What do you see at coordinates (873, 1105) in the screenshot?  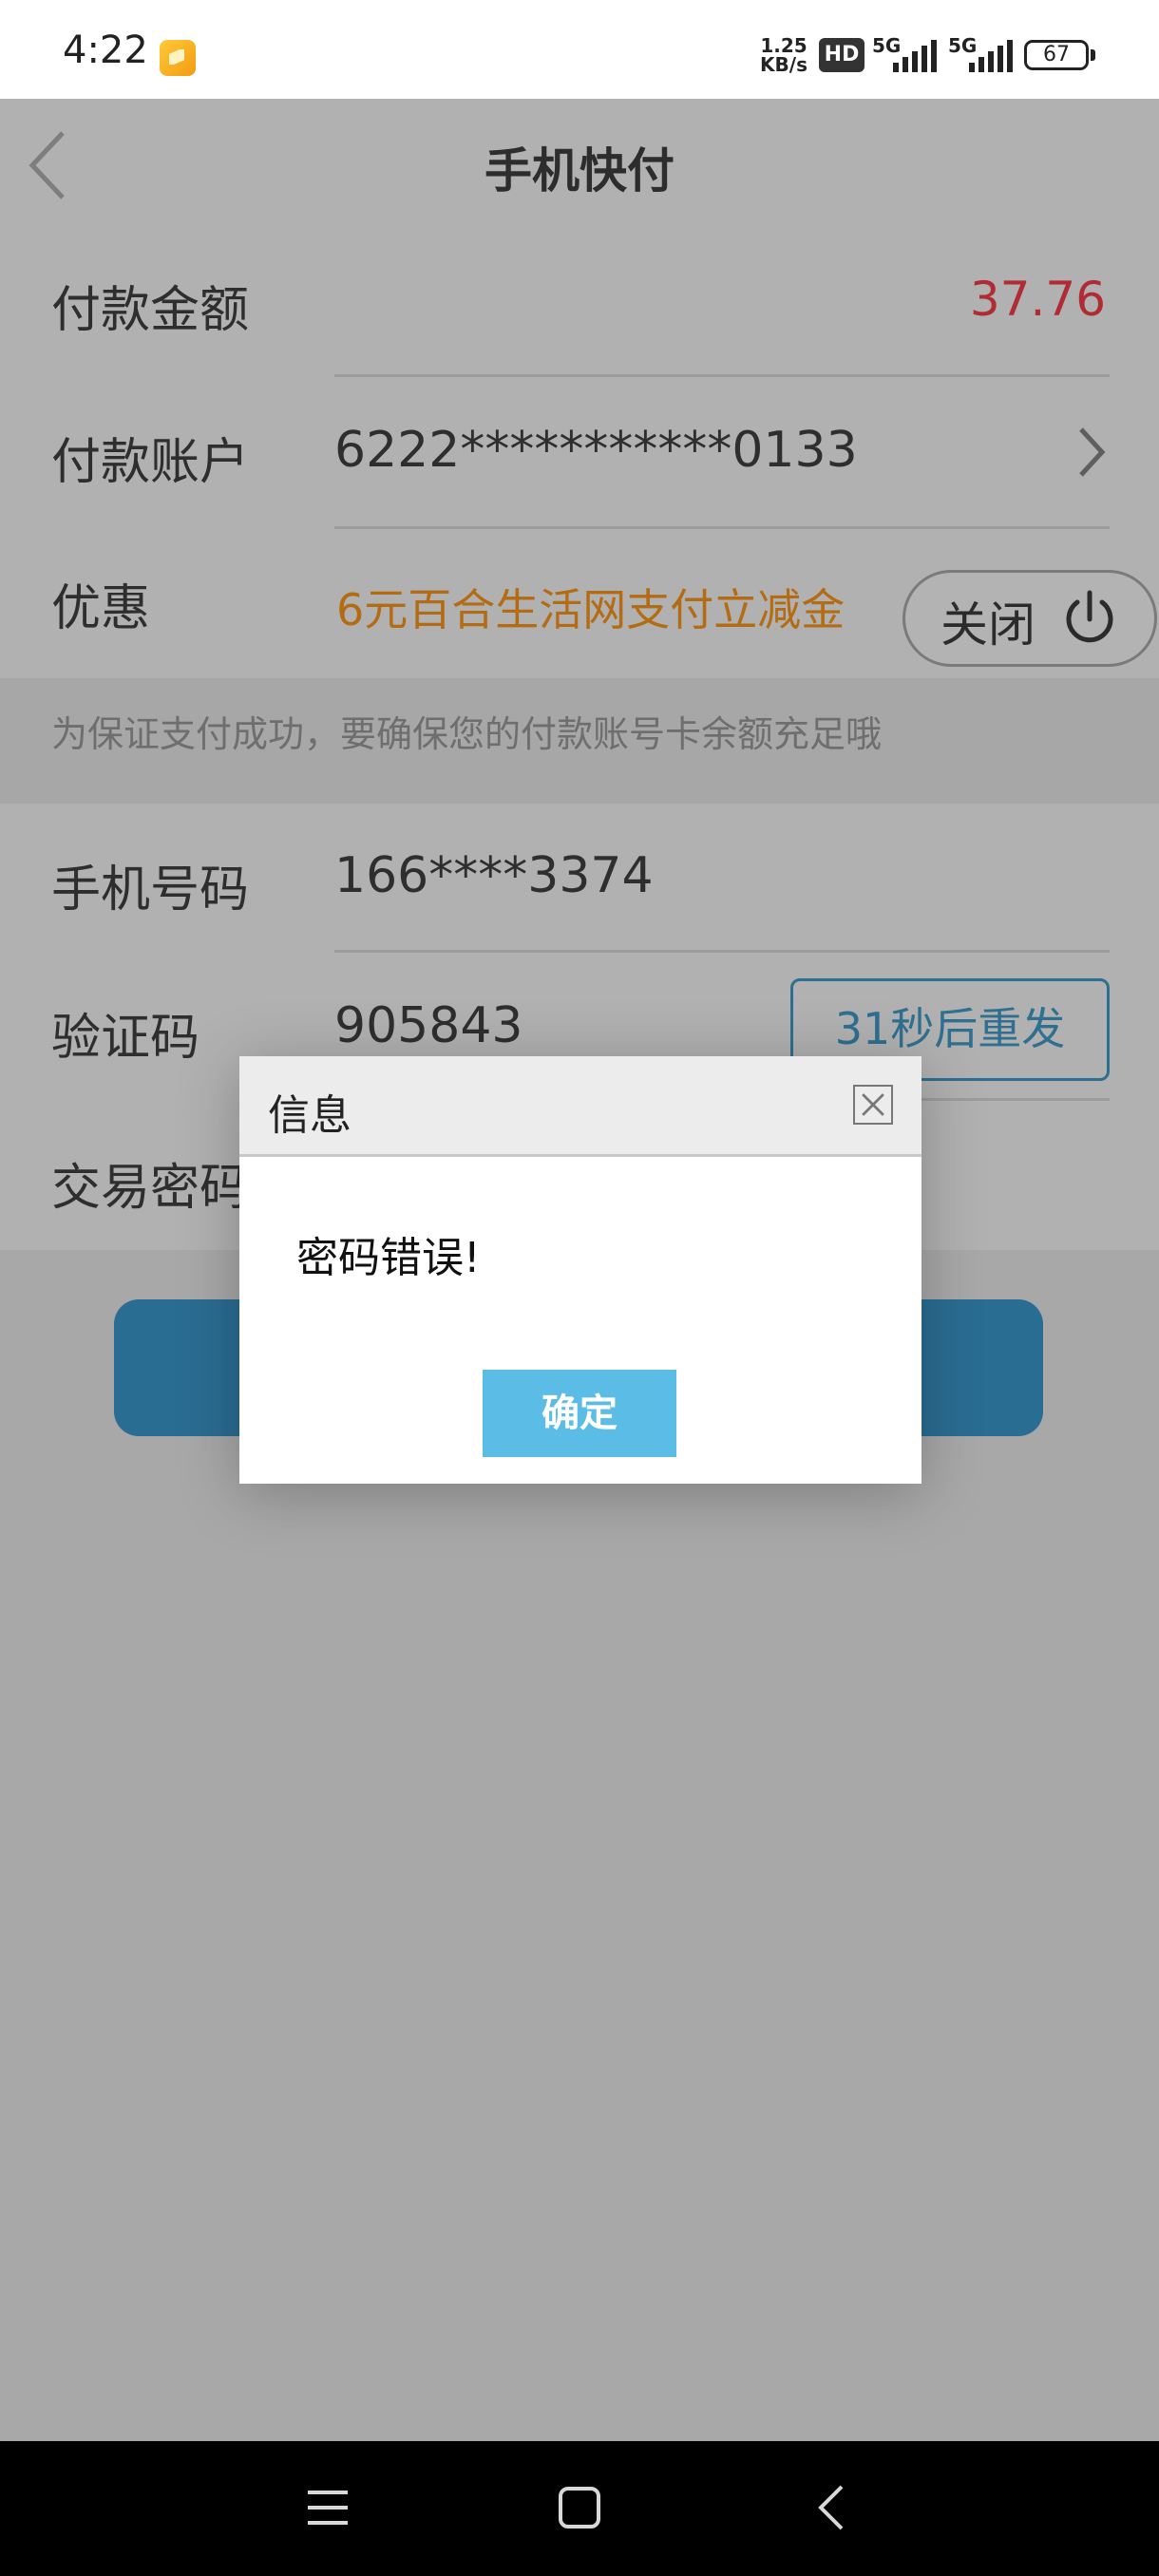 I see `close-icon` at bounding box center [873, 1105].